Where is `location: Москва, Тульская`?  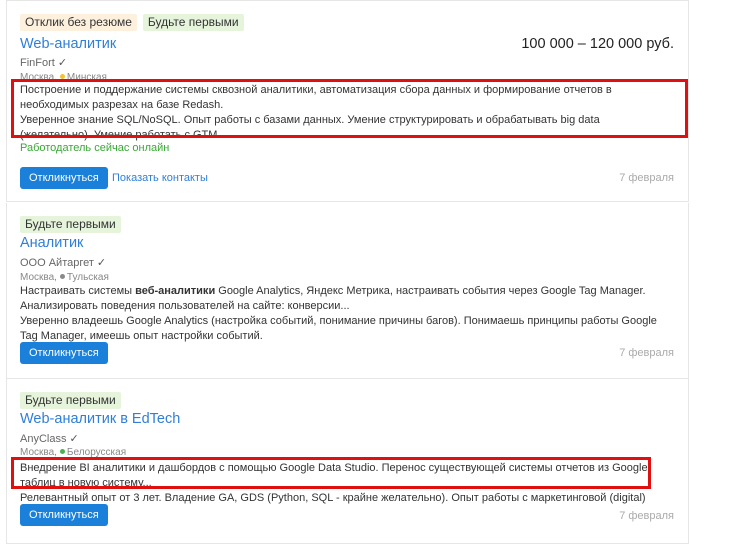
location: Москва, Тульская is located at coordinates (64, 277).